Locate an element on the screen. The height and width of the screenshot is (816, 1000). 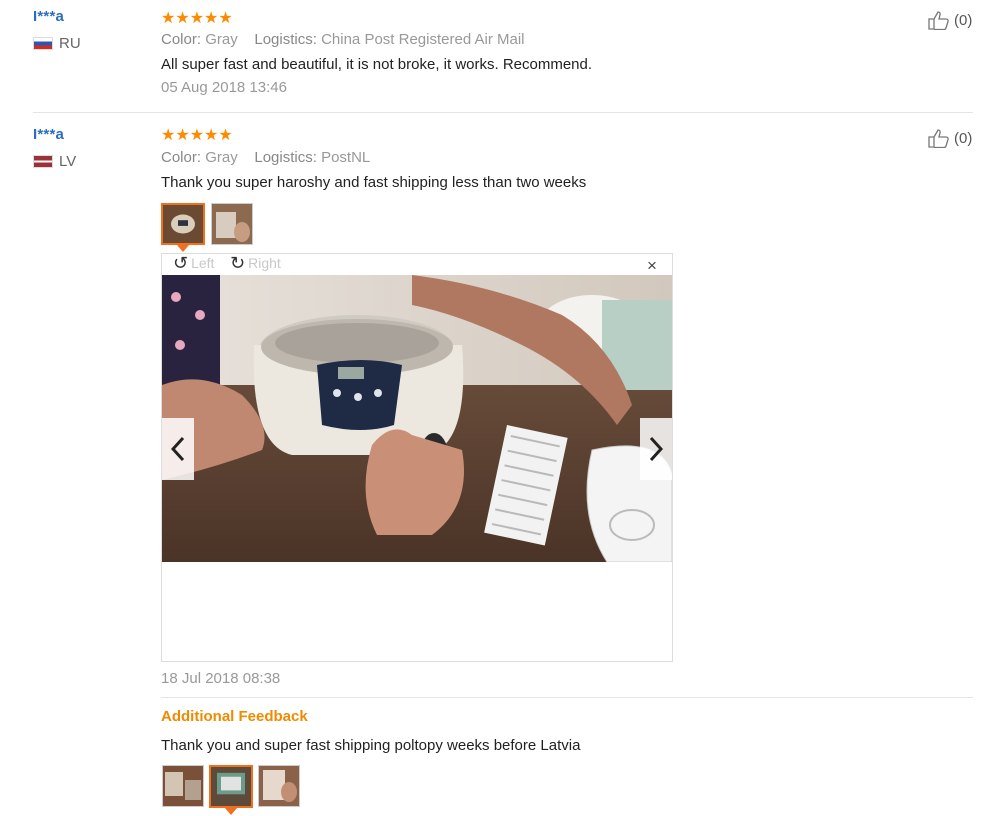
review-date: 18 Jul 2018 08:38 is located at coordinates (221, 678).